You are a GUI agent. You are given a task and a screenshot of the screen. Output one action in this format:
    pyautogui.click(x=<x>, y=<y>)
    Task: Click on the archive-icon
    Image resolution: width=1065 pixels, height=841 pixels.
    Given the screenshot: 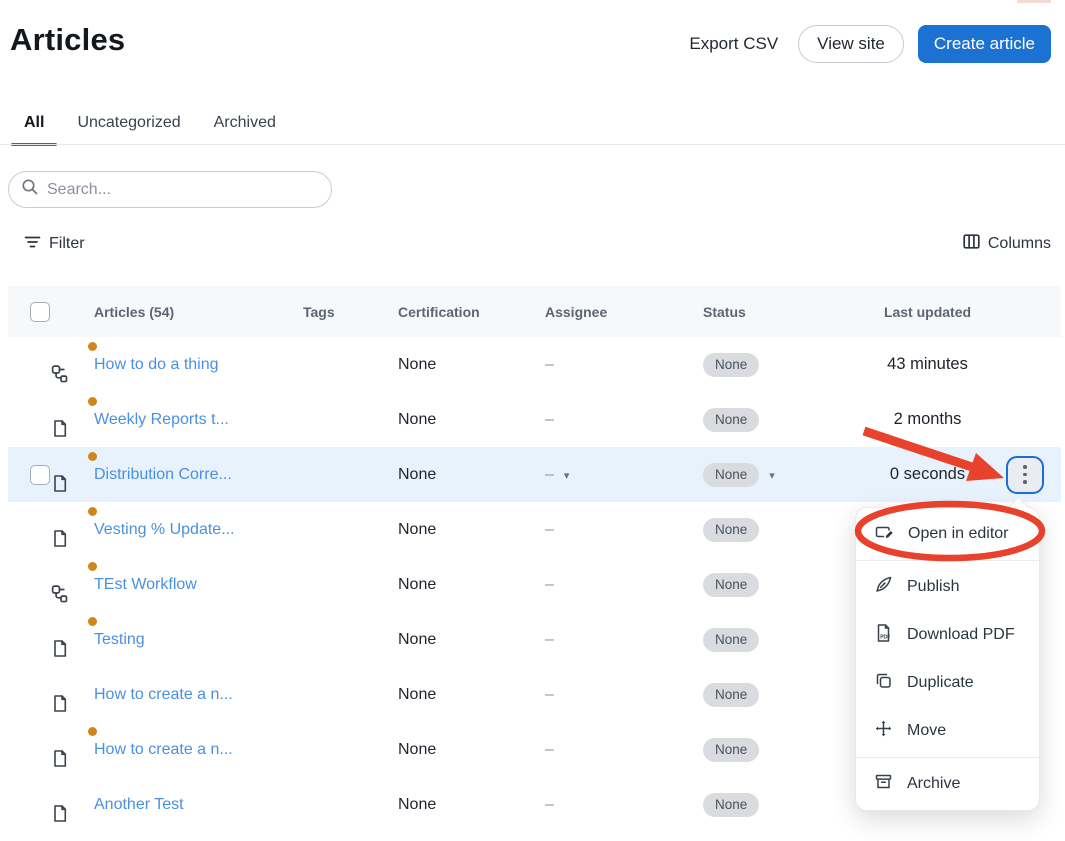 What is the action you would take?
    pyautogui.click(x=883, y=784)
    